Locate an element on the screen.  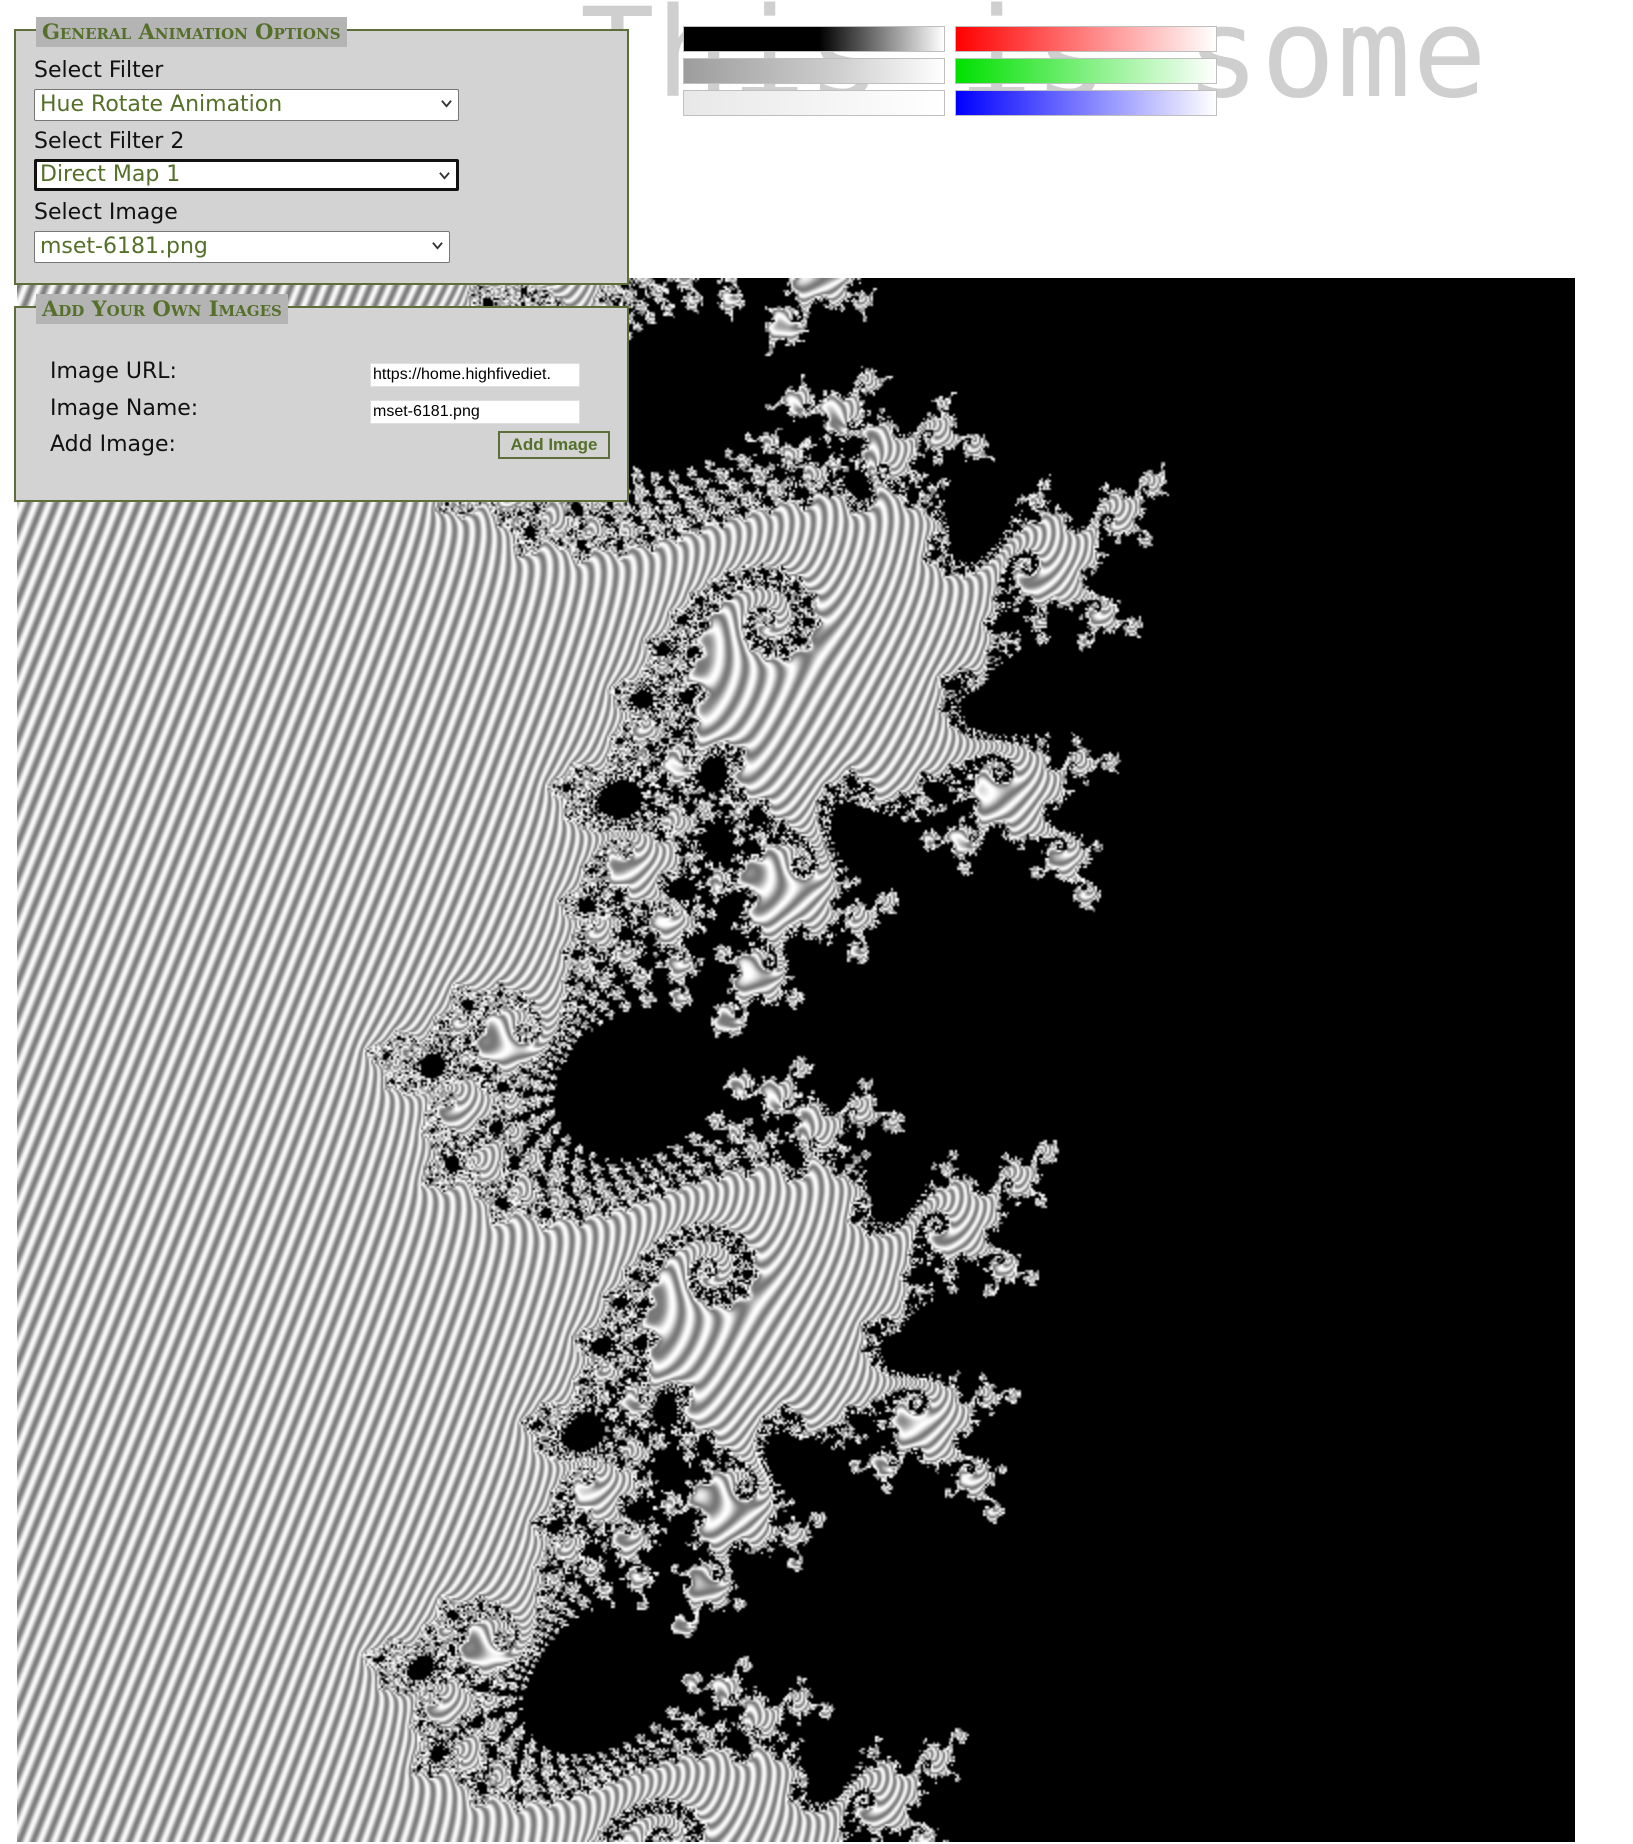
select-filter-2-value: Direct Map 1 is located at coordinates (110, 174).